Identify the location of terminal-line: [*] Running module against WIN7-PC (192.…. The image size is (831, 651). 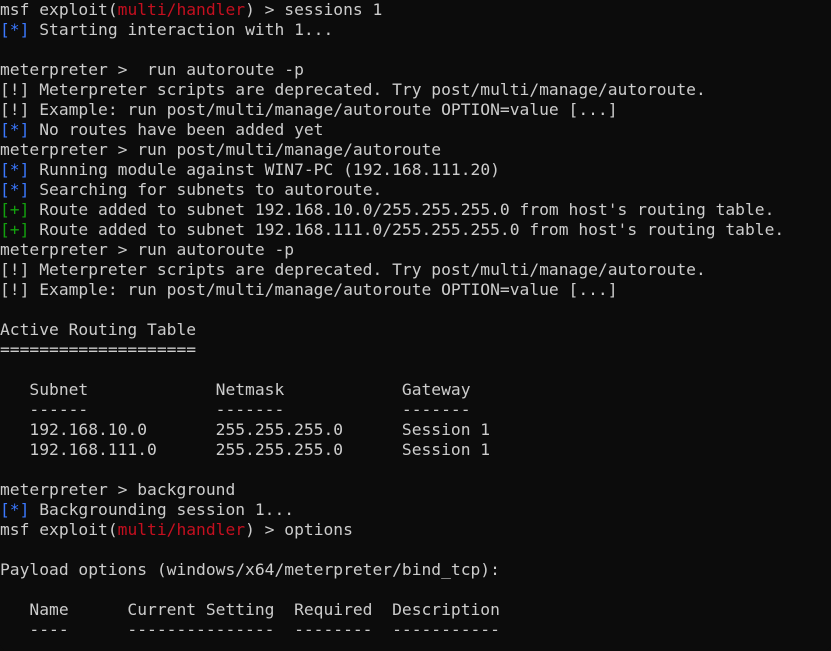
(415, 170).